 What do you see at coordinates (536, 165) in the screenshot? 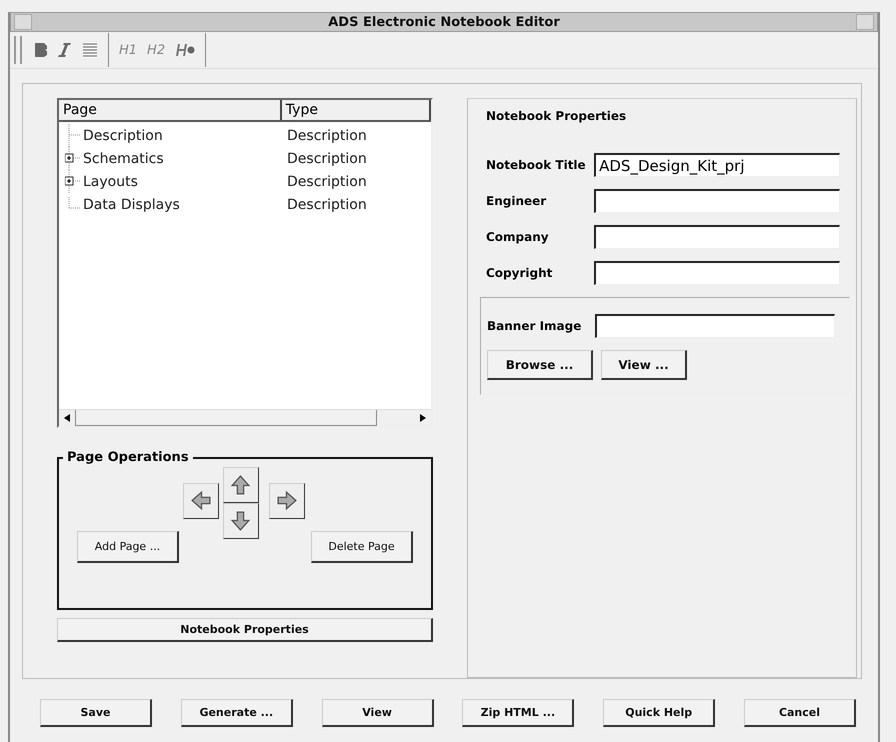
I see `field-label: Notebook Title` at bounding box center [536, 165].